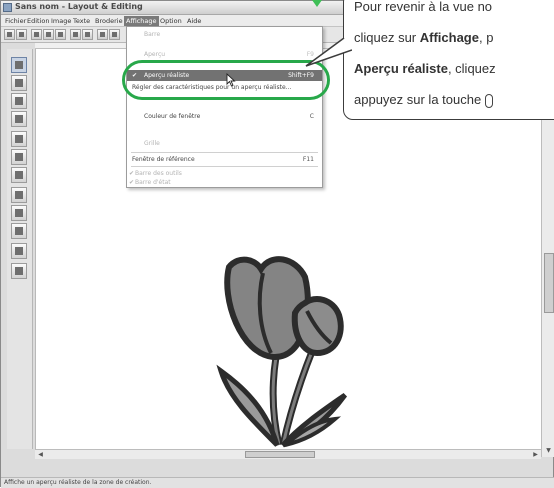  I want to click on menu-item-apercu: Aperçu F9, so click(224, 54).